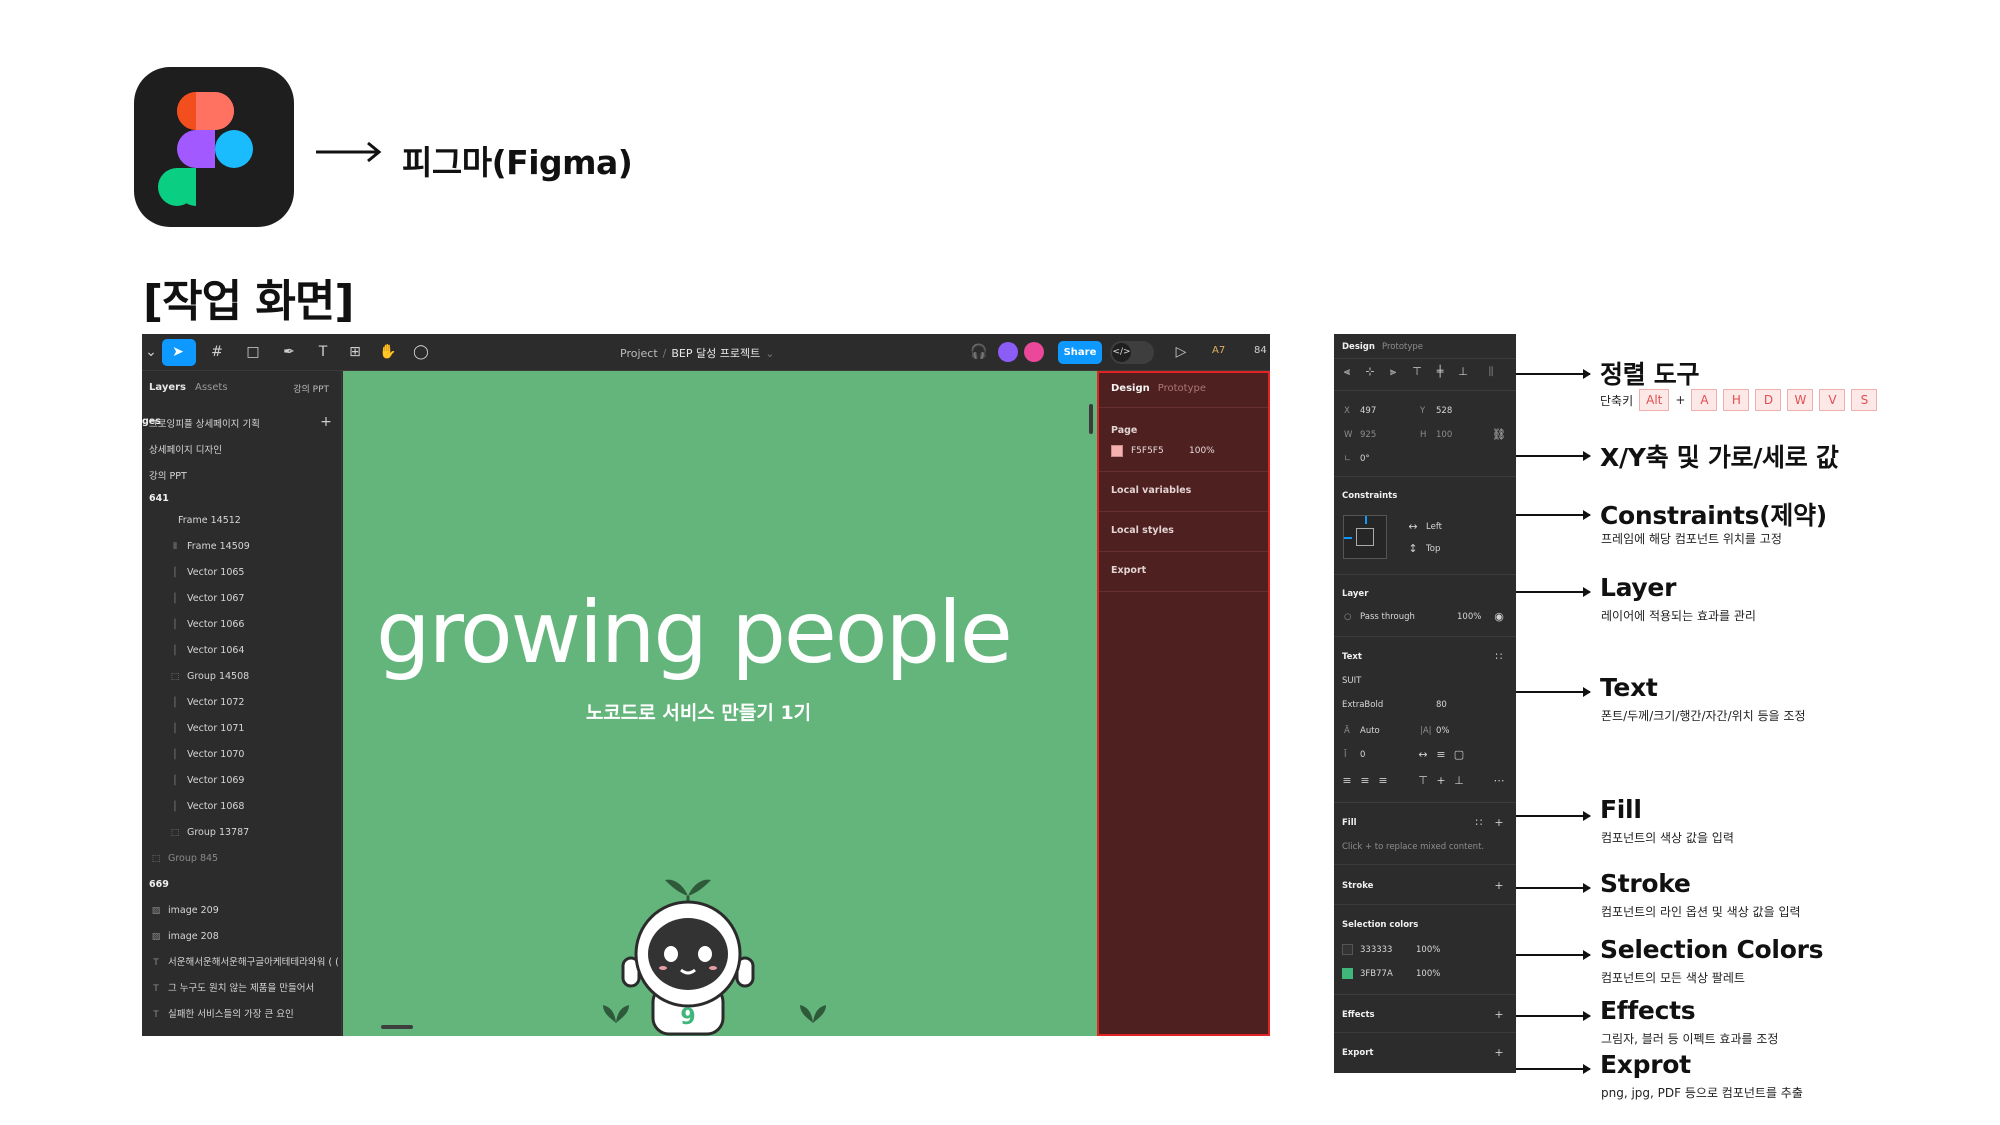  What do you see at coordinates (217, 352) in the screenshot?
I see `frame-tool-icon: #` at bounding box center [217, 352].